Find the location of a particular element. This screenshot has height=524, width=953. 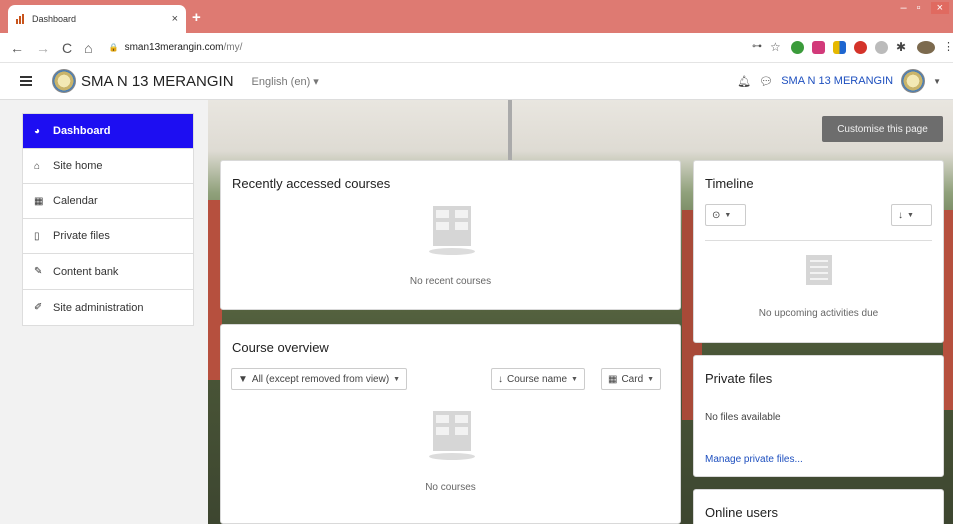

browser-tab-bar: Dashboard × + – ▫ × is located at coordinates (476, 16).